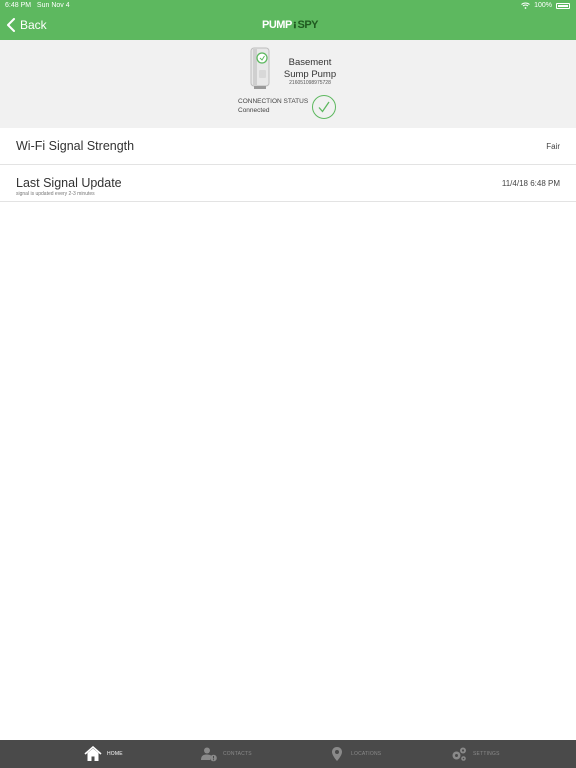 The height and width of the screenshot is (768, 576). What do you see at coordinates (288, 146) in the screenshot?
I see `list-item-wifi-signal: Wi-Fi Signal Strength Fair` at bounding box center [288, 146].